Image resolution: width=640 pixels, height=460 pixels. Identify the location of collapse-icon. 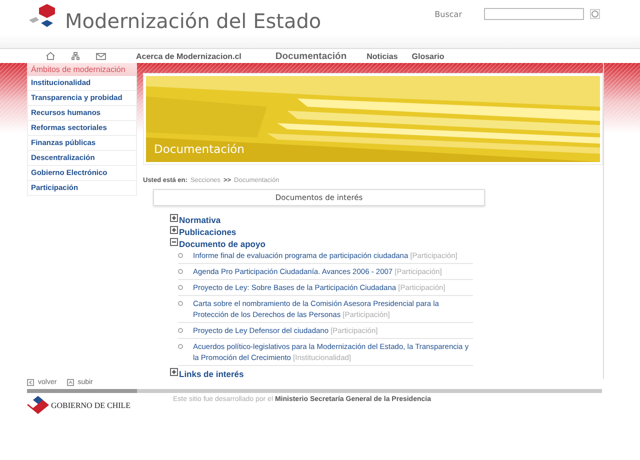
(174, 242).